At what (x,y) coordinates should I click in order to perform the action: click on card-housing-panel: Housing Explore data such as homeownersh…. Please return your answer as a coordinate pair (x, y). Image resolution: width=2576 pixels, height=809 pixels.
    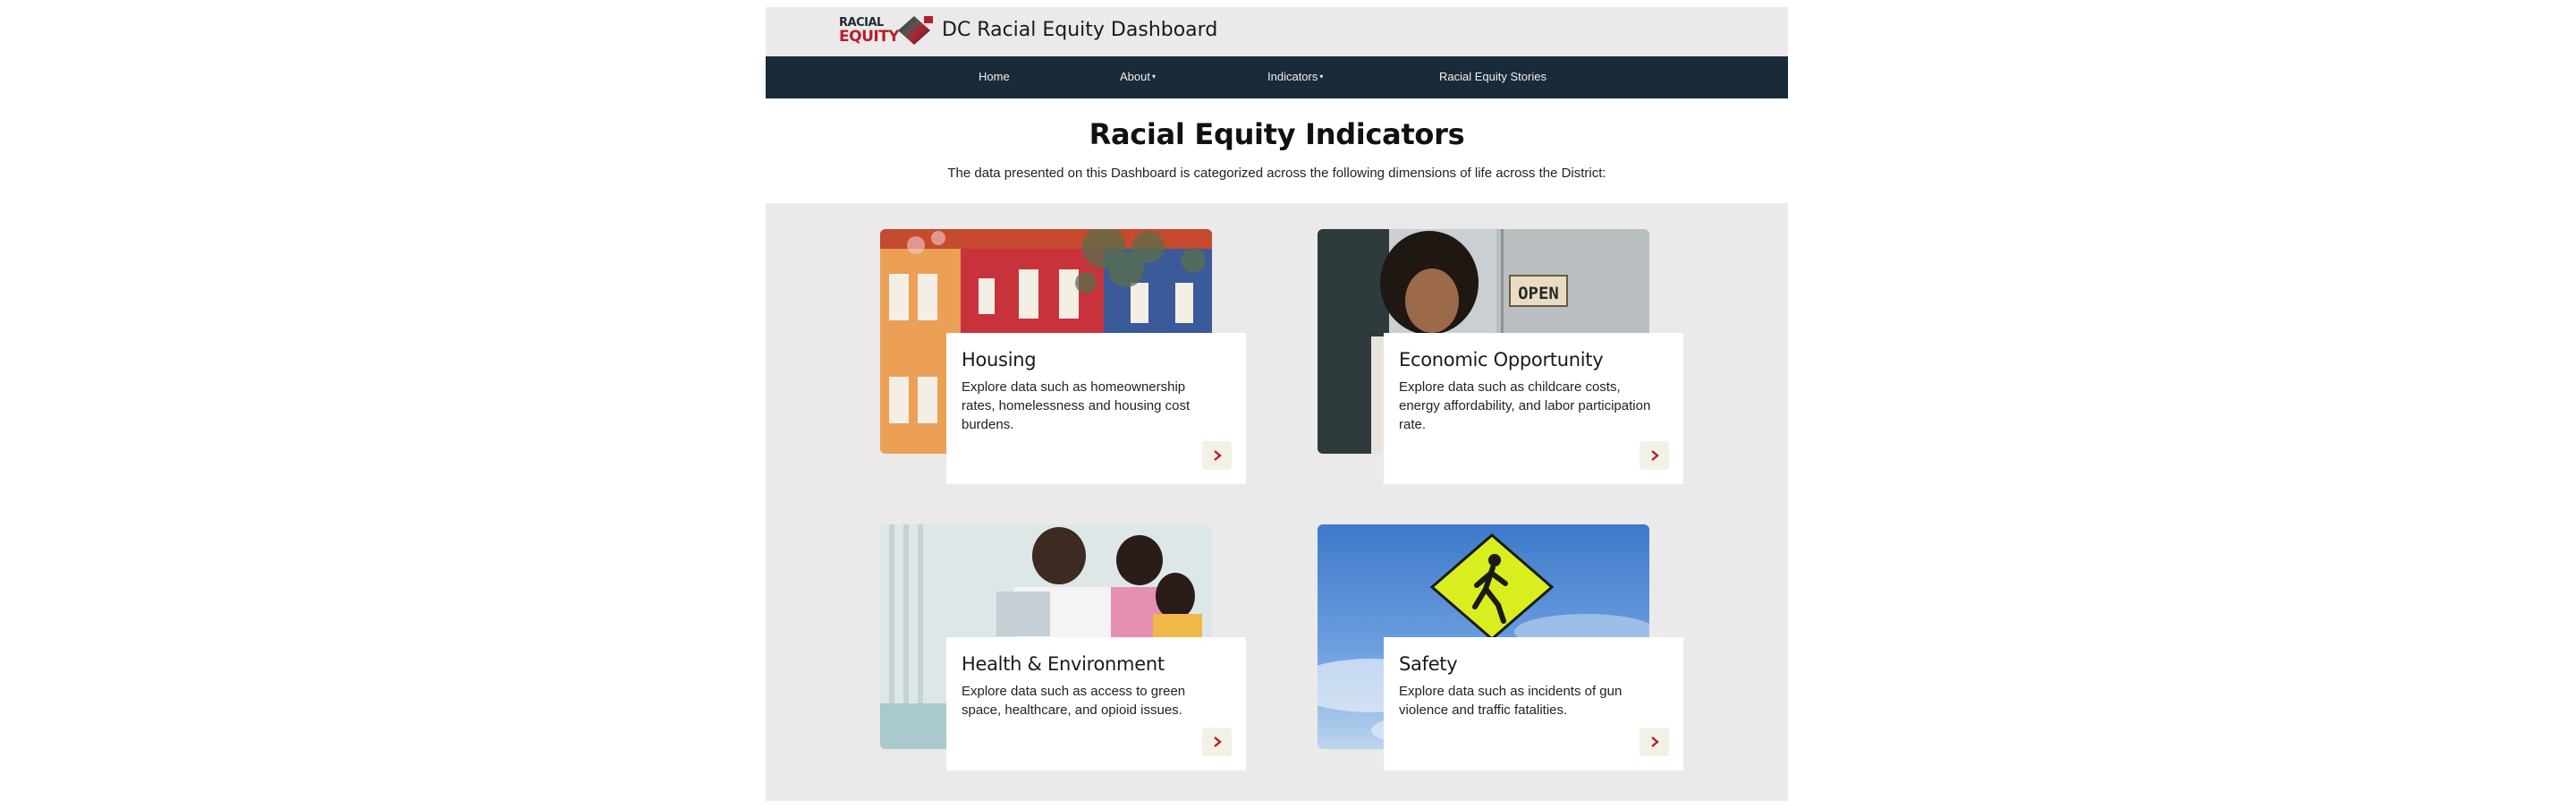
    Looking at the image, I should click on (1096, 408).